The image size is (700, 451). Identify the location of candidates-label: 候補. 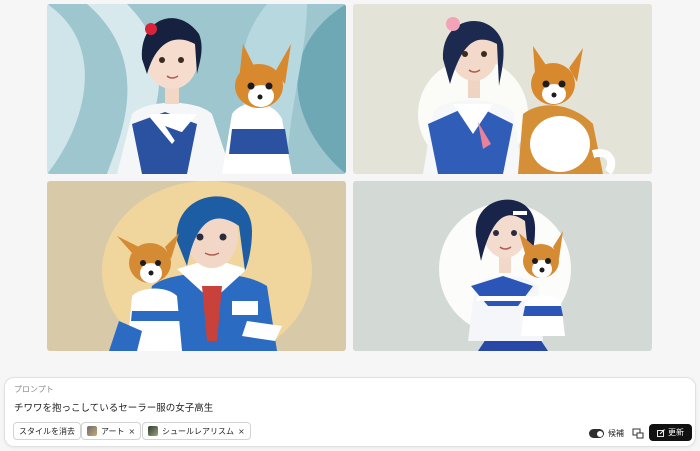
(616, 433).